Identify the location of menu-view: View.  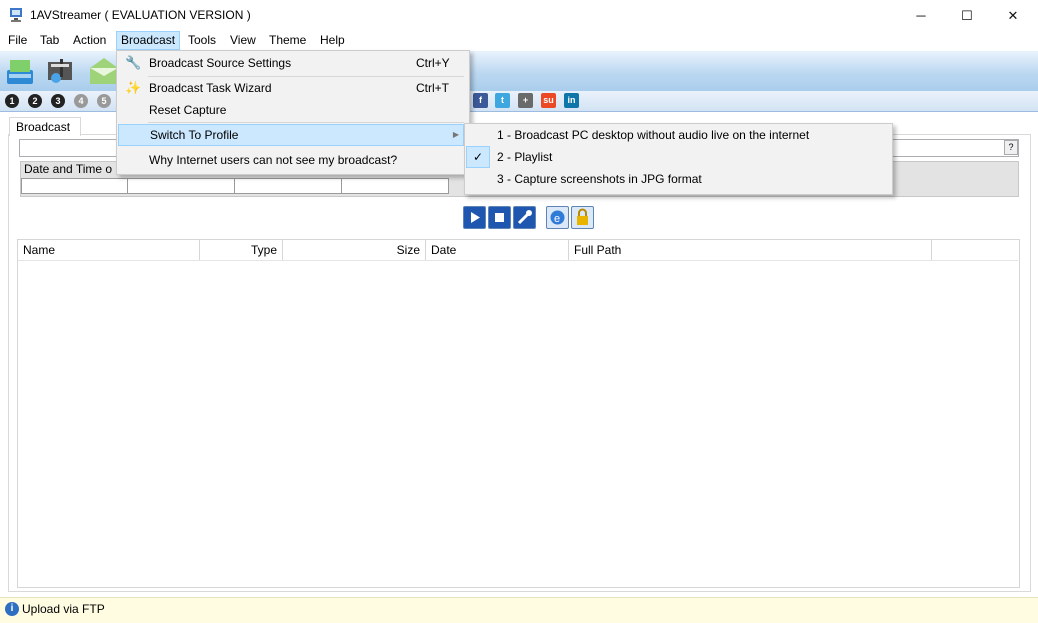
(243, 40).